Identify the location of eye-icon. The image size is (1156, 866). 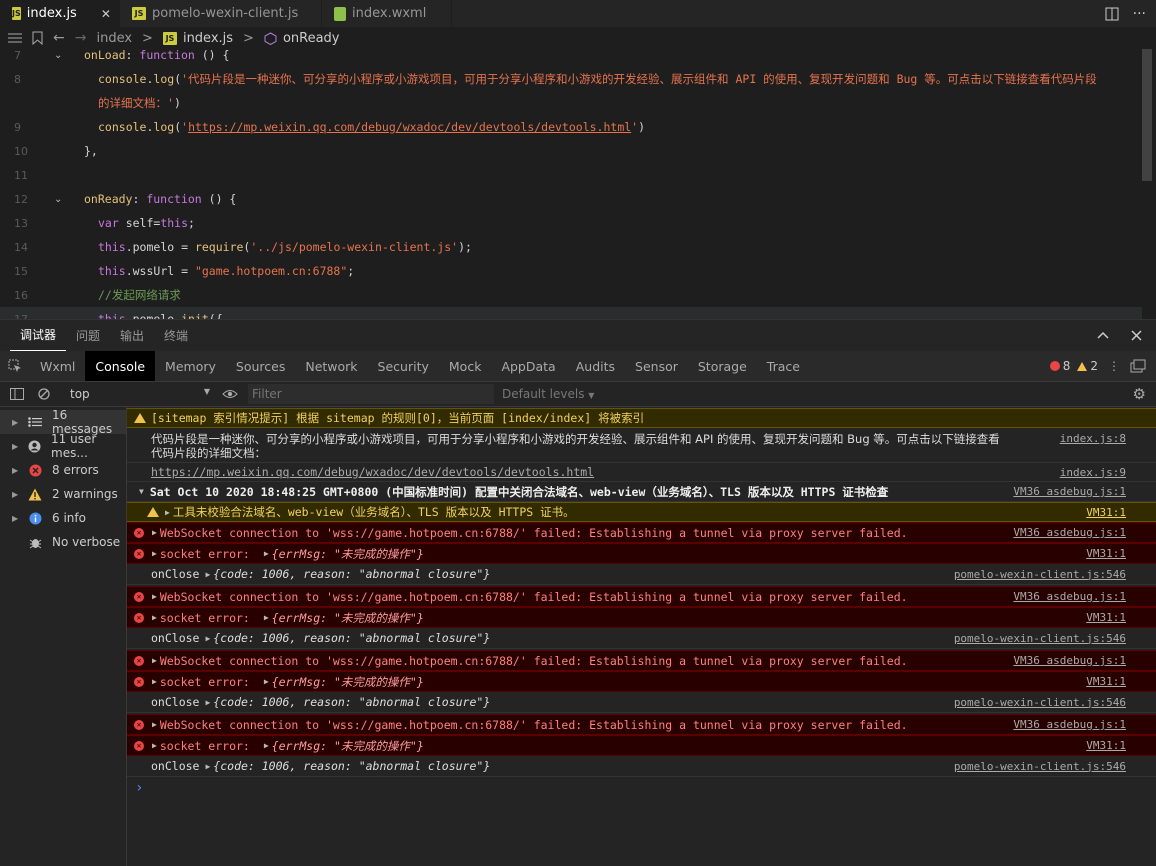
(230, 394).